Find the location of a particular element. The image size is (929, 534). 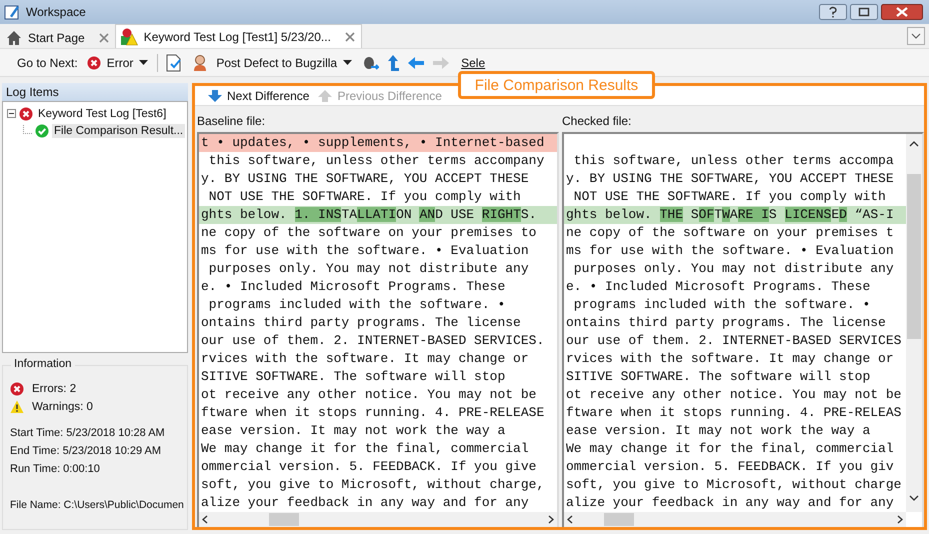

run-time: Run Time: 0:00:10 is located at coordinates (55, 469).